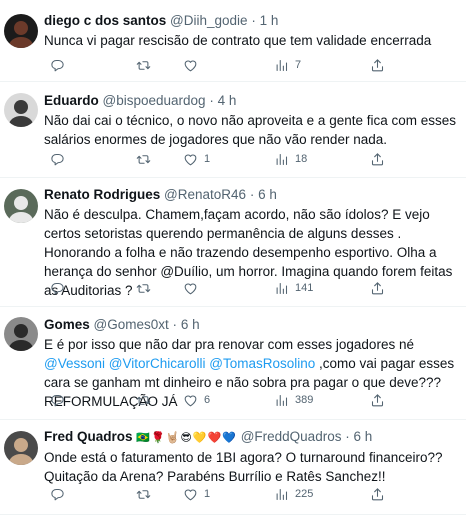 The width and height of the screenshot is (466, 515). Describe the element at coordinates (293, 288) in the screenshot. I see `views-button: 141` at that location.